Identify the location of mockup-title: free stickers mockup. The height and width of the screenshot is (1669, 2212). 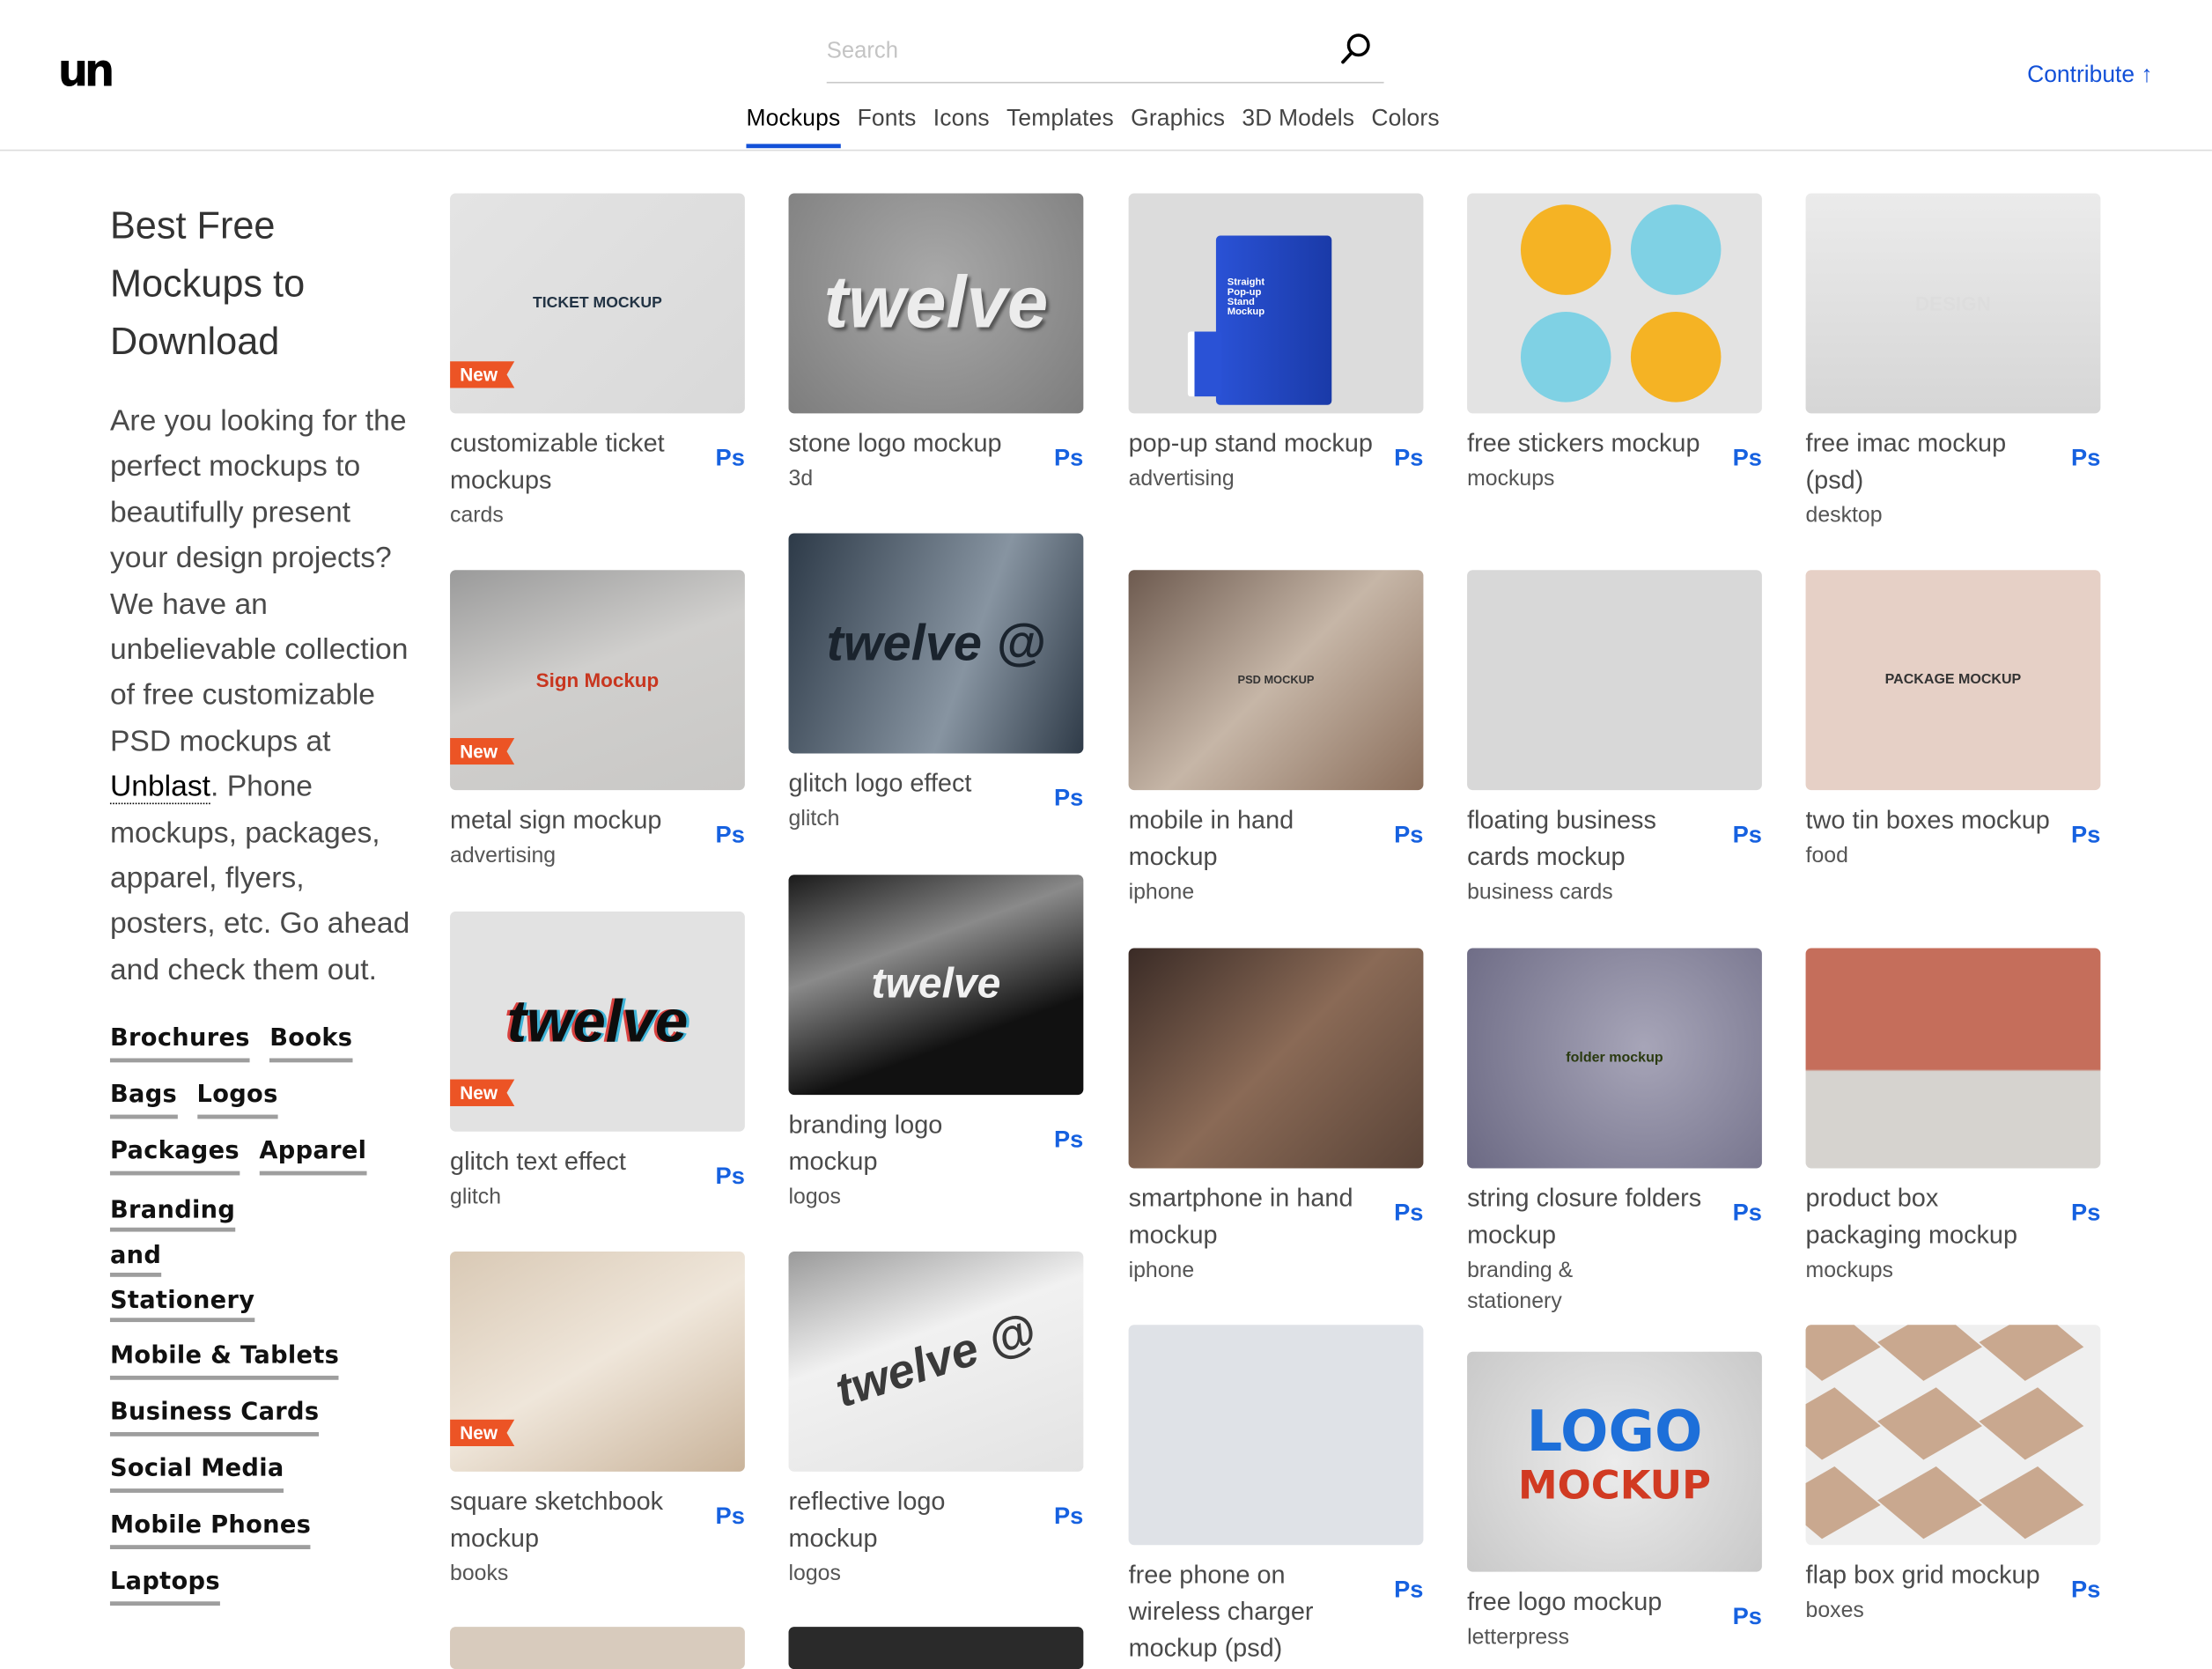
(1590, 443).